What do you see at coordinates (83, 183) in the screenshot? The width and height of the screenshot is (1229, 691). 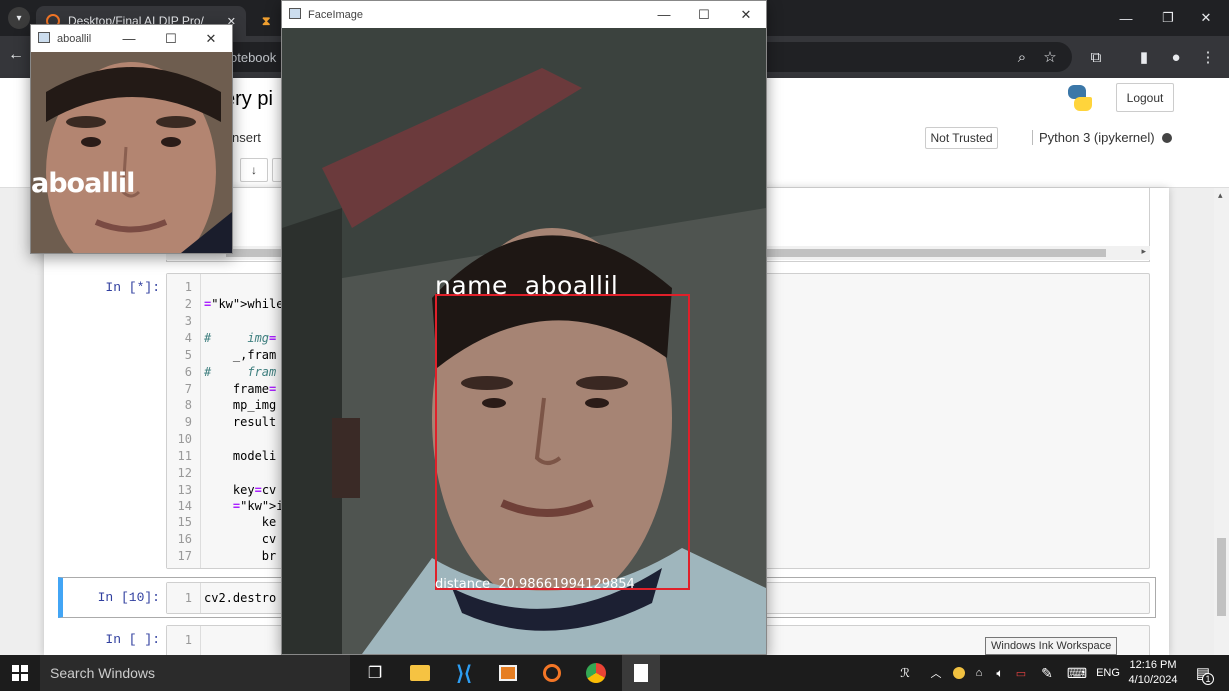 I see `face-name-overlay: aboallil` at bounding box center [83, 183].